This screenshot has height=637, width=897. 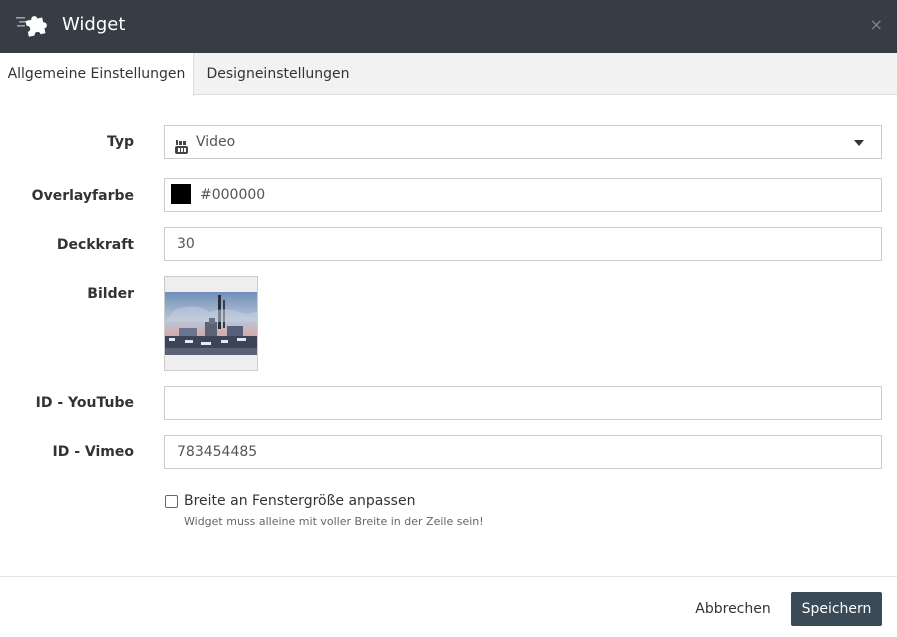 I want to click on overlay-color-field: #000000, so click(x=523, y=195).